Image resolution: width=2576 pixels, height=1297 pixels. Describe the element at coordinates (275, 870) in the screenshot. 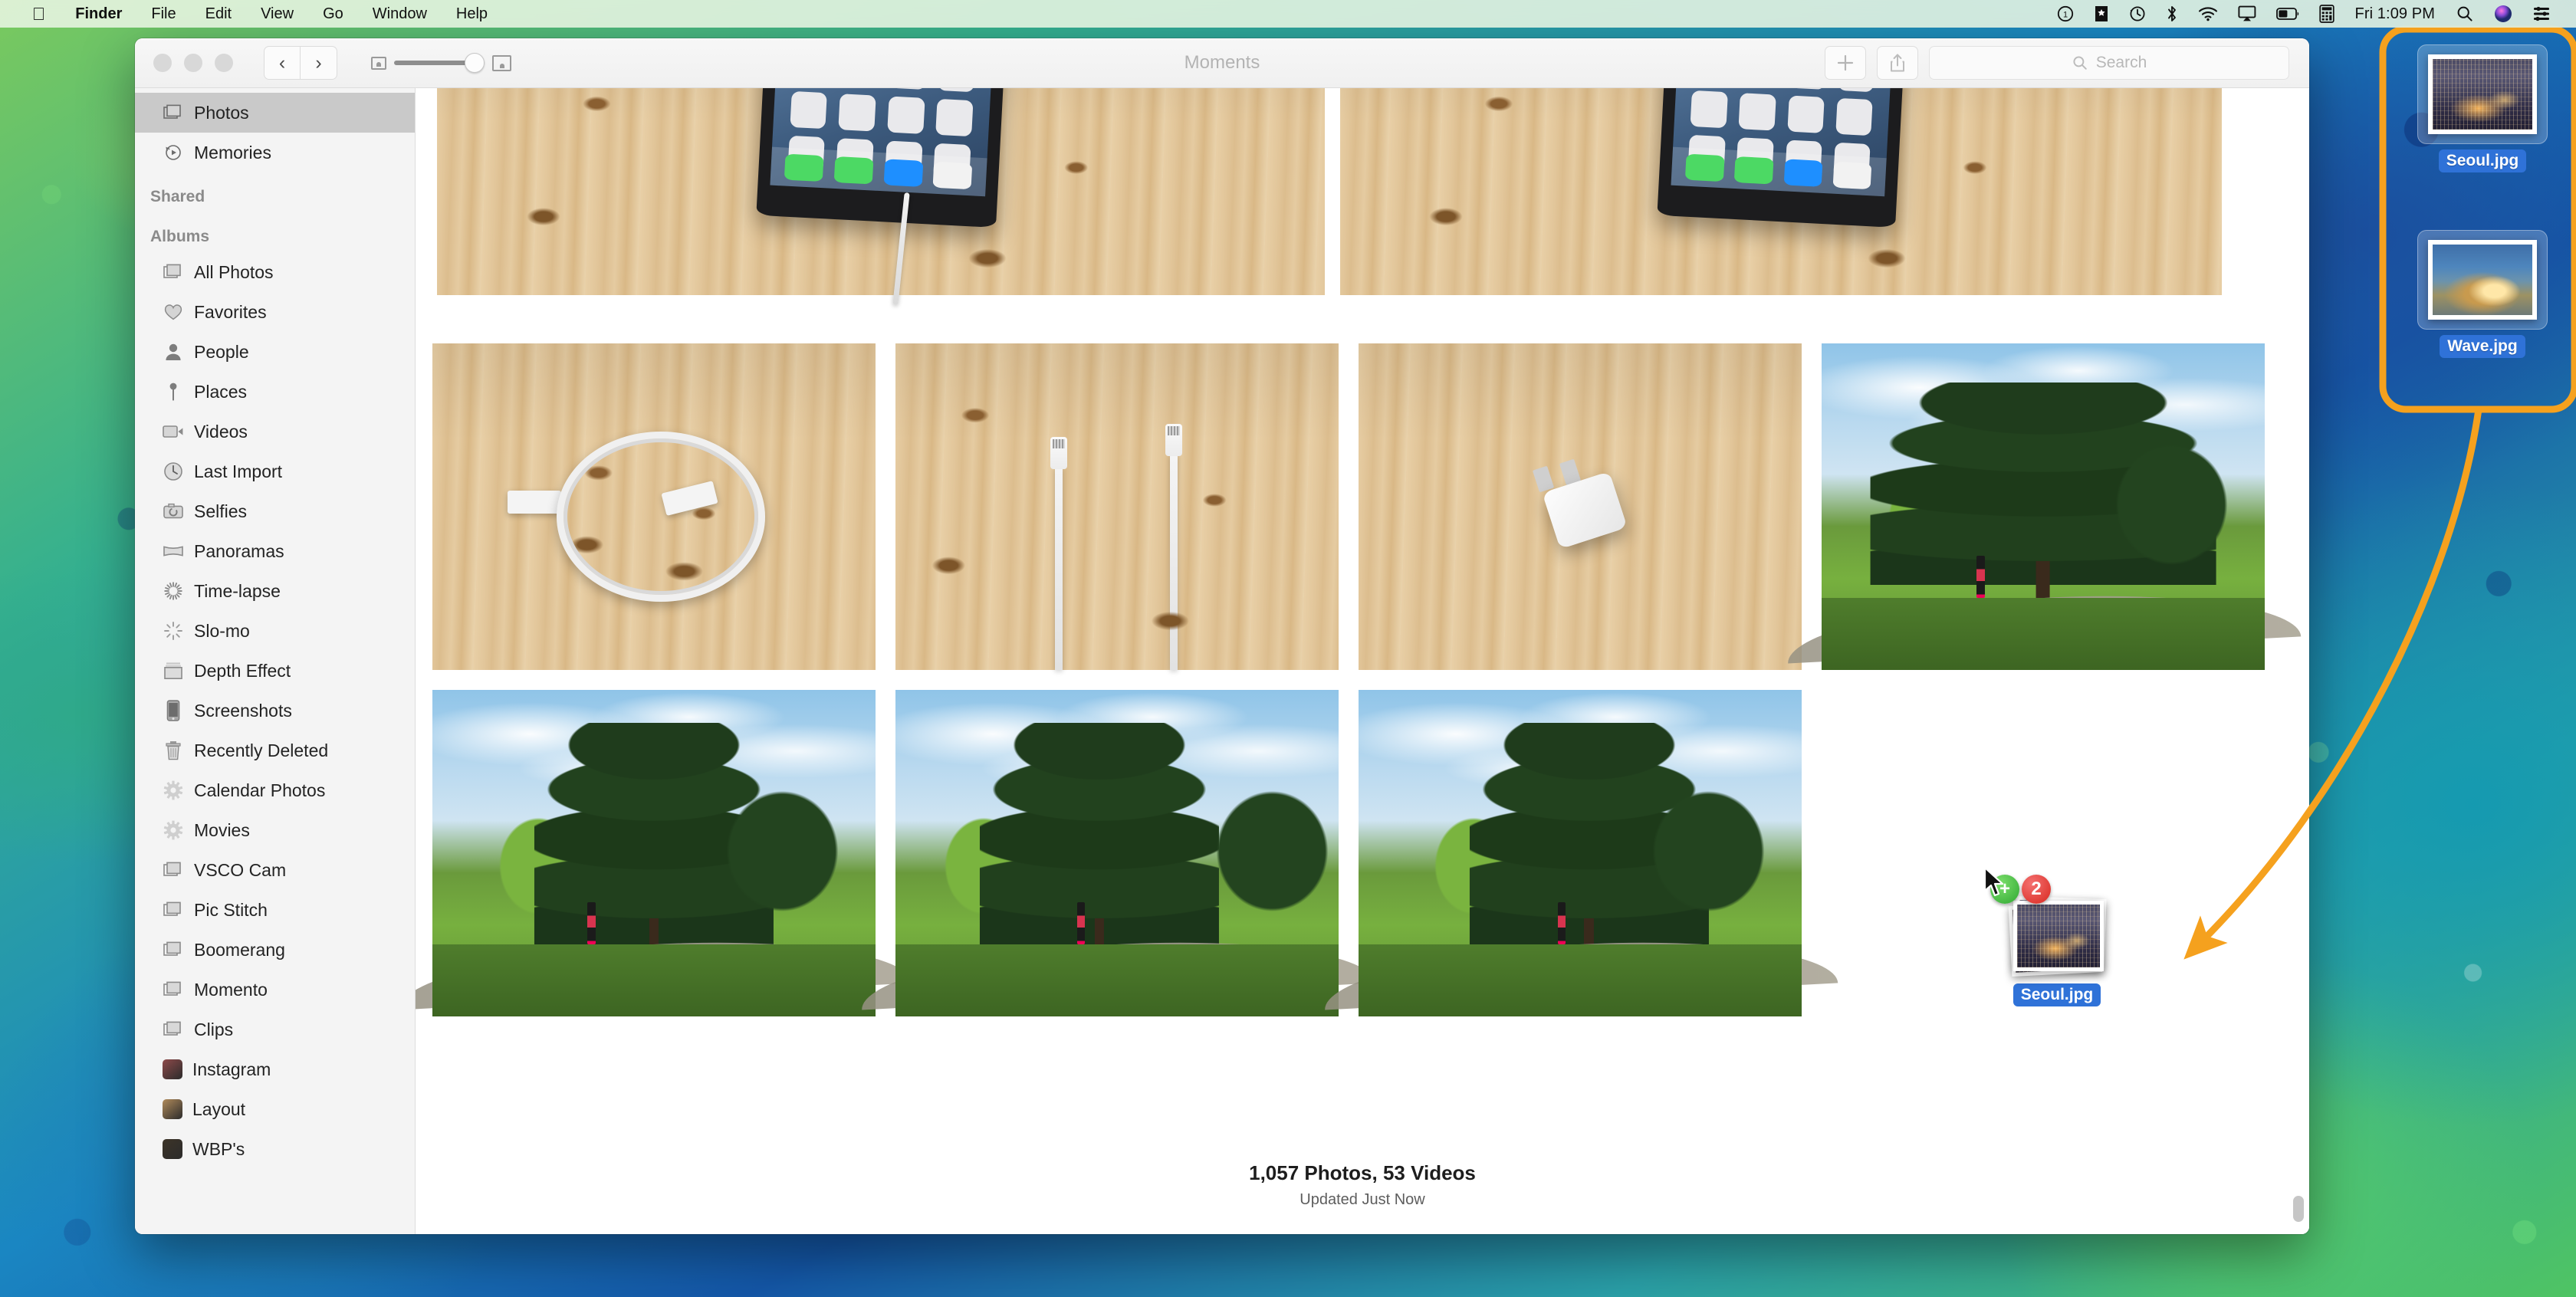

I see `sidebar-item-vsco-cam: VSCO Cam` at that location.